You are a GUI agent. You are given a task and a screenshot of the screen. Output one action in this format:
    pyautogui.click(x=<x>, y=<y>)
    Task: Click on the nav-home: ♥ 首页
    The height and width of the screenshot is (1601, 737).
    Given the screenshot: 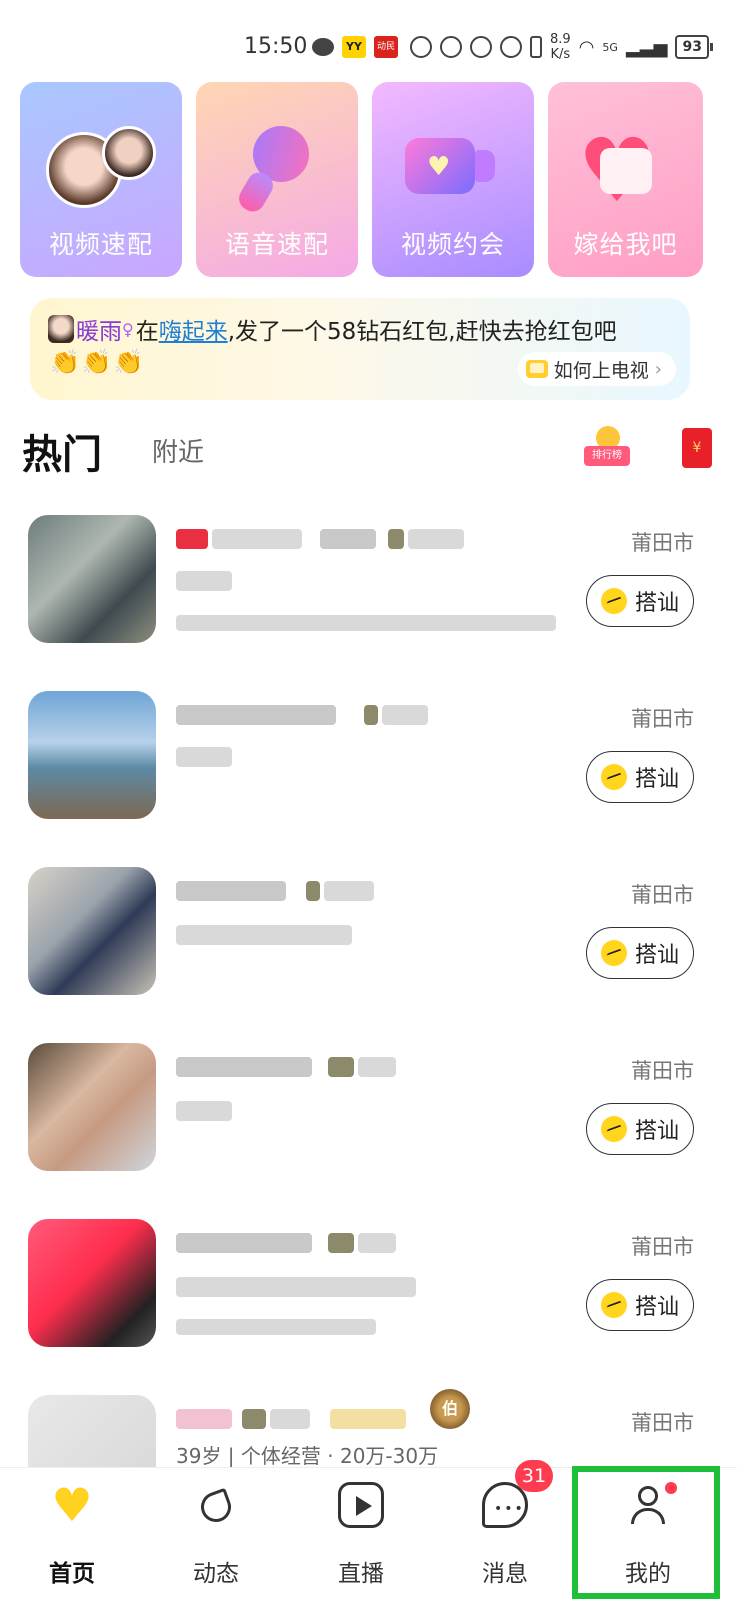 What is the action you would take?
    pyautogui.click(x=72, y=1534)
    